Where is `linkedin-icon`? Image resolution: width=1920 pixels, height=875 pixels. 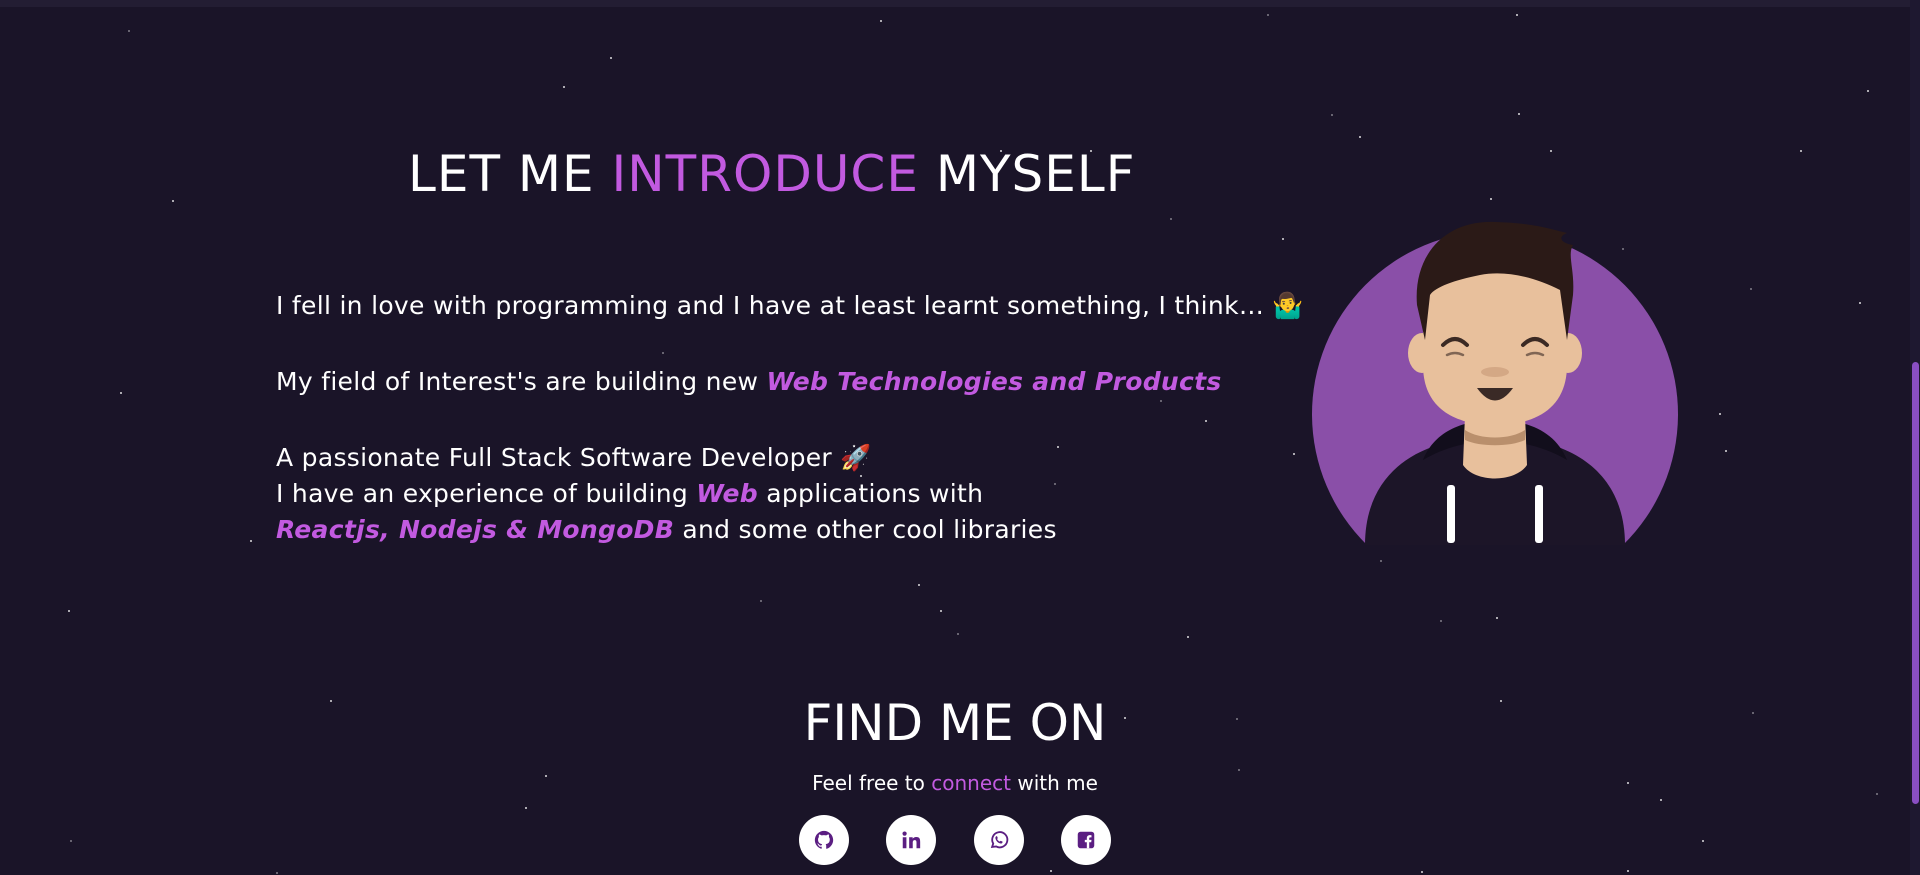 linkedin-icon is located at coordinates (911, 840).